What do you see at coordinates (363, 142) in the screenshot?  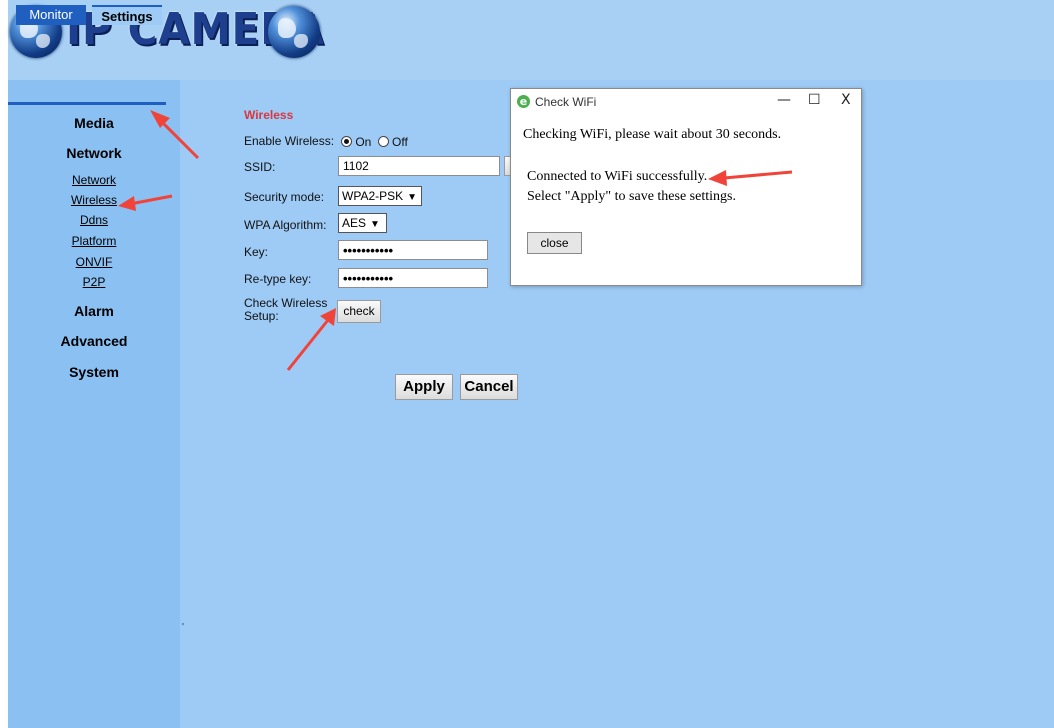 I see `radio-on-label: On` at bounding box center [363, 142].